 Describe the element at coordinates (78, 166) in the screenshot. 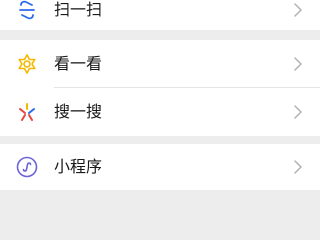

I see `discover-item-label: 小程序` at that location.